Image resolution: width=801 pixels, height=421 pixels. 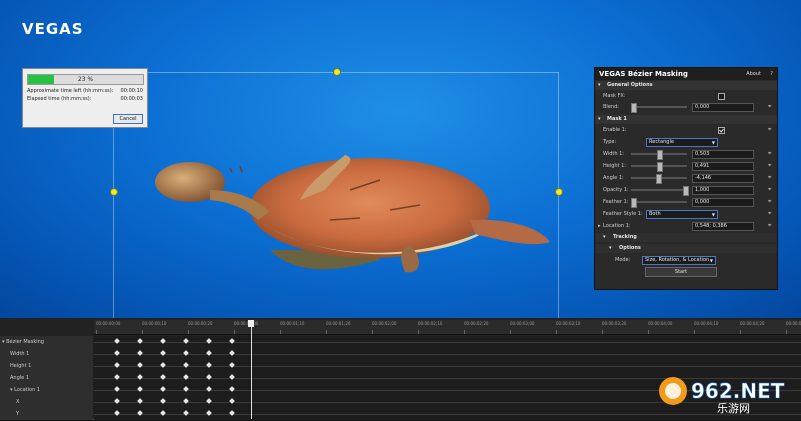 What do you see at coordinates (251, 323) in the screenshot?
I see `playhead-handle` at bounding box center [251, 323].